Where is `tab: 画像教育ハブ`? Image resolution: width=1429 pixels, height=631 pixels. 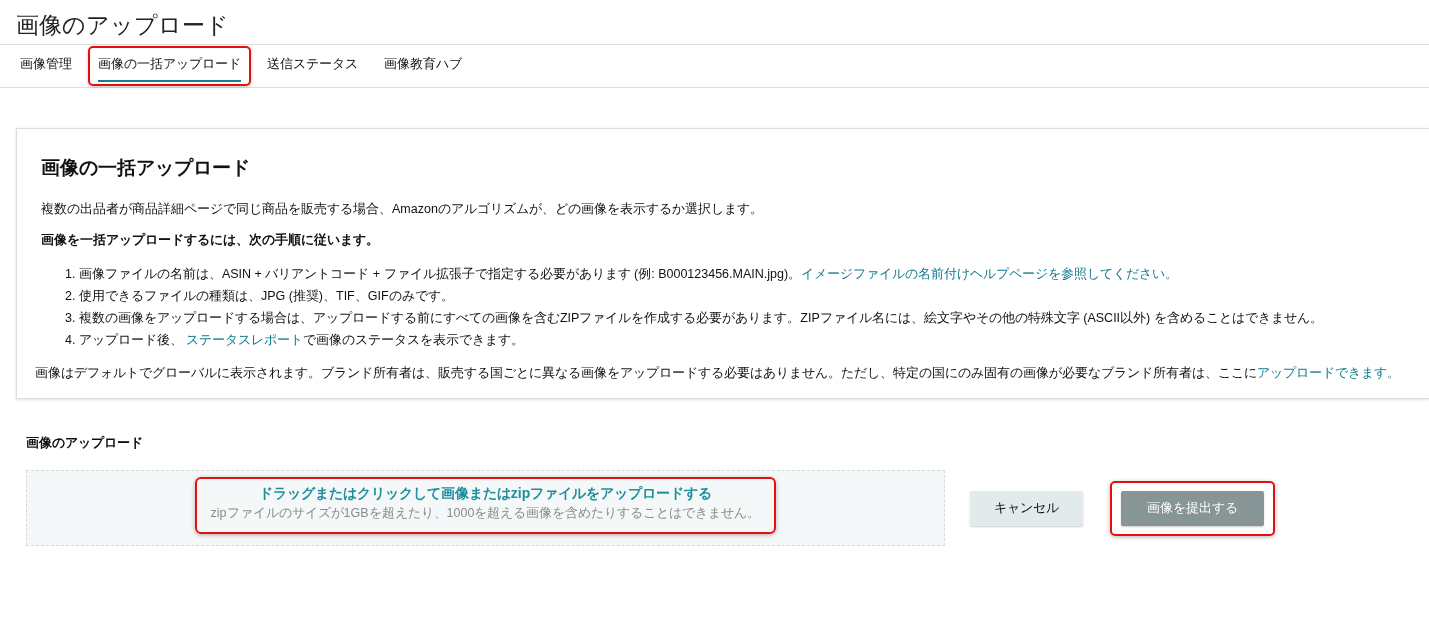 tab: 画像教育ハブ is located at coordinates (423, 67).